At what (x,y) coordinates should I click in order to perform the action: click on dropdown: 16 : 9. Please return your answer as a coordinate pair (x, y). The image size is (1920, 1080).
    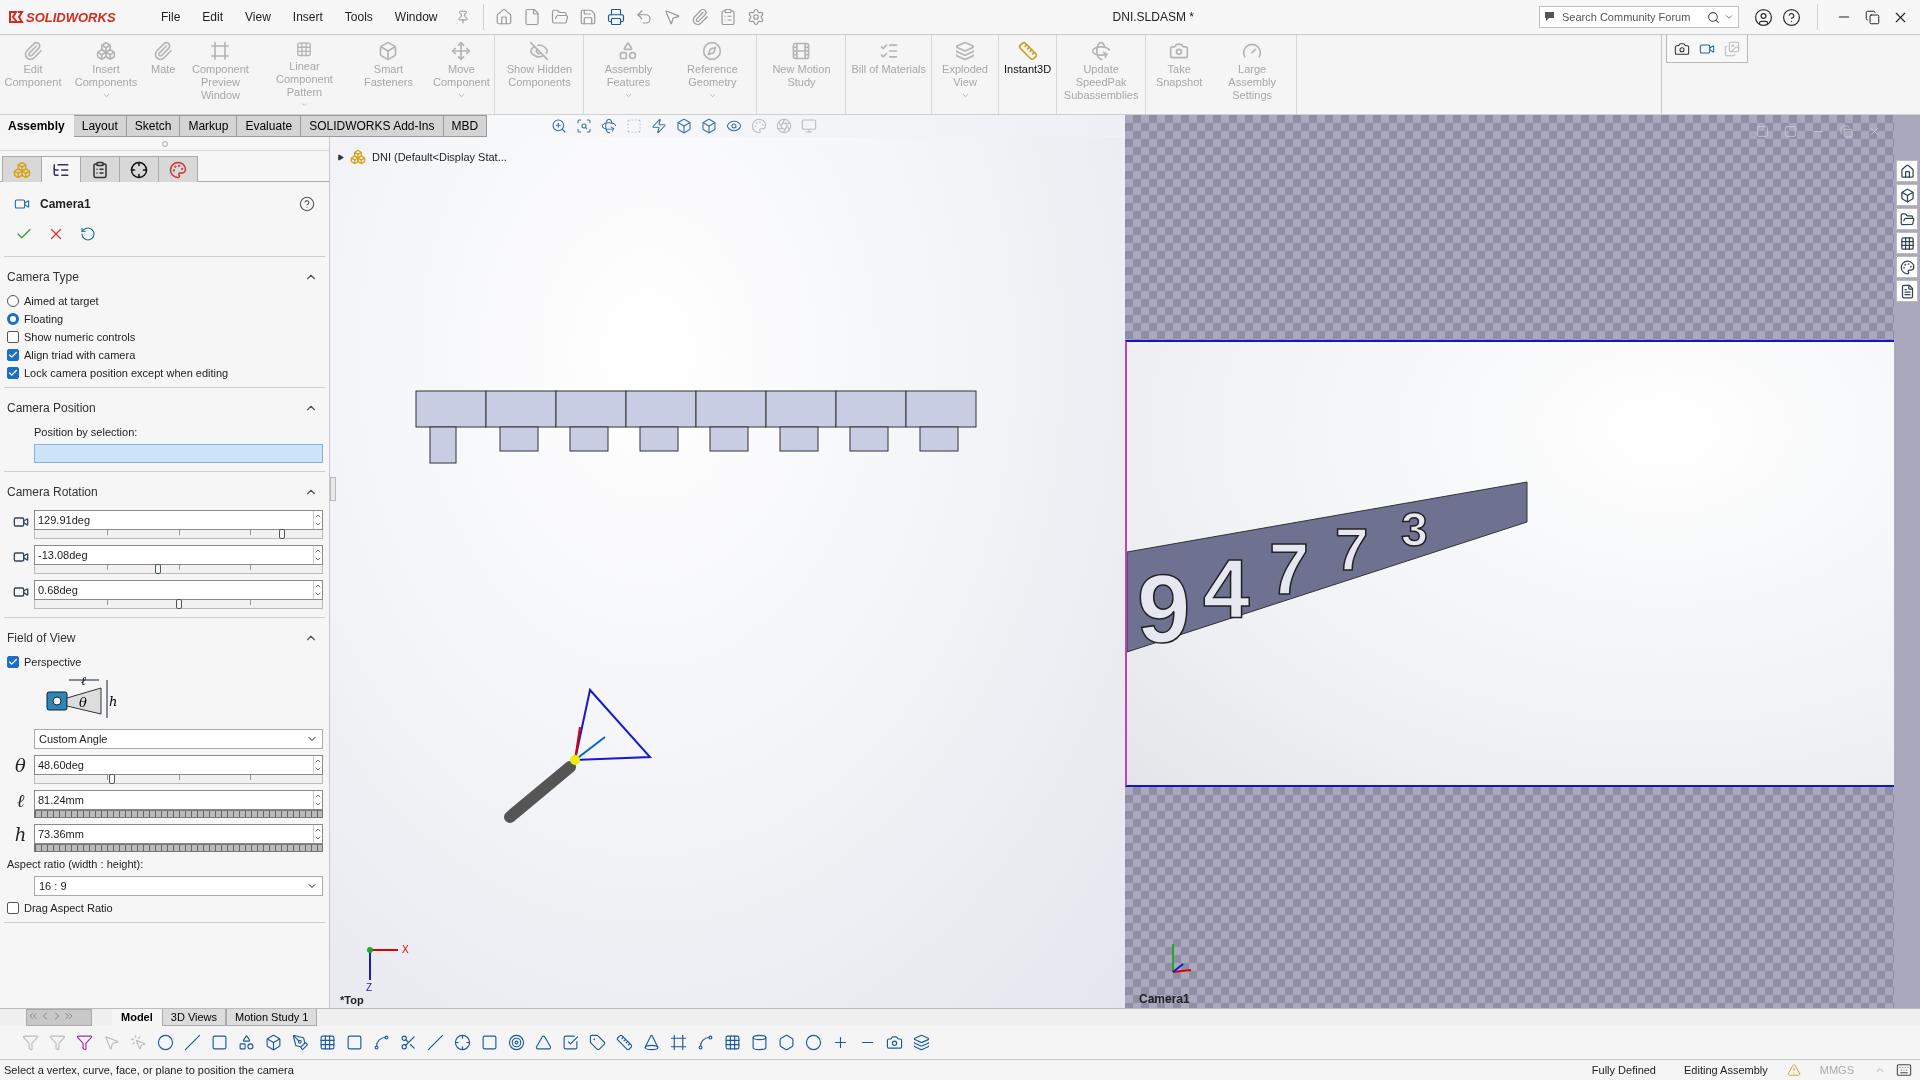
    Looking at the image, I should click on (178, 886).